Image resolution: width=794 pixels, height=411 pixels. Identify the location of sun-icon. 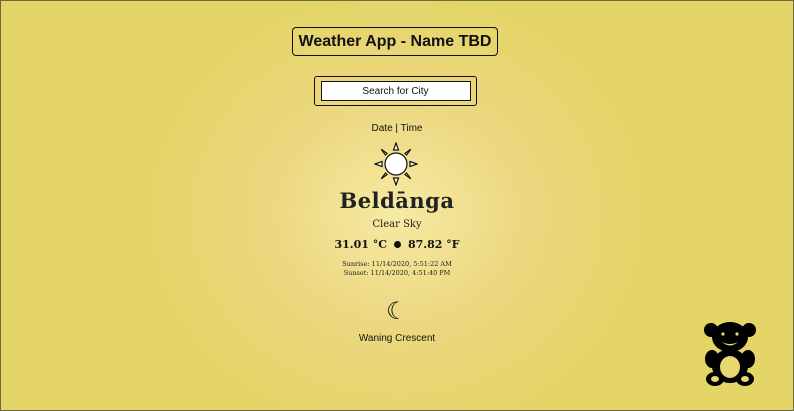
(396, 164).